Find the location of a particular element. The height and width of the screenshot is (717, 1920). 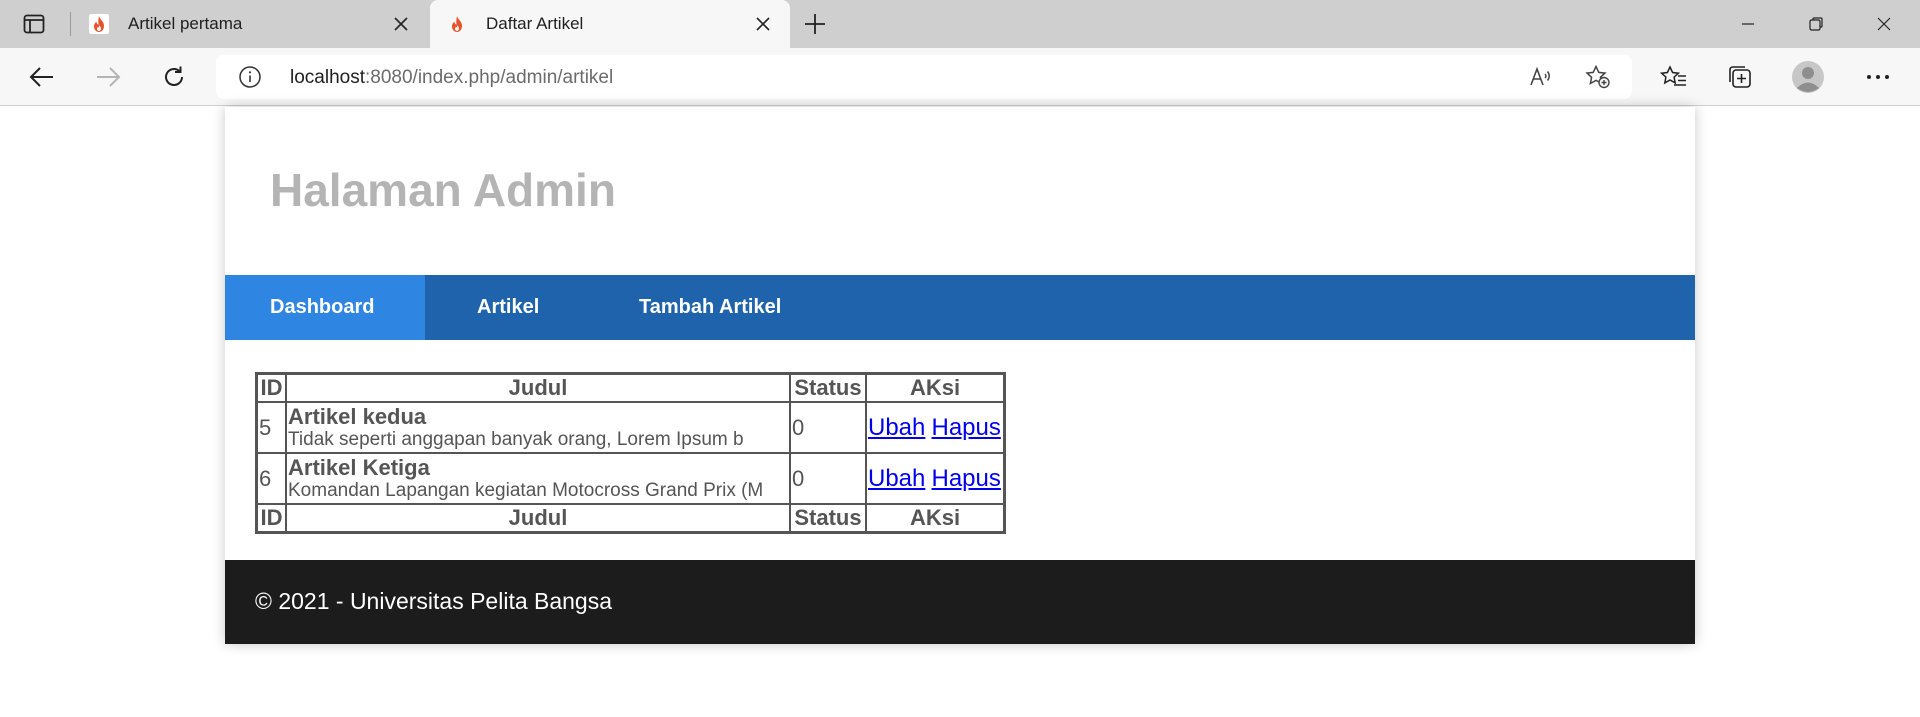

more-button is located at coordinates (1878, 77).